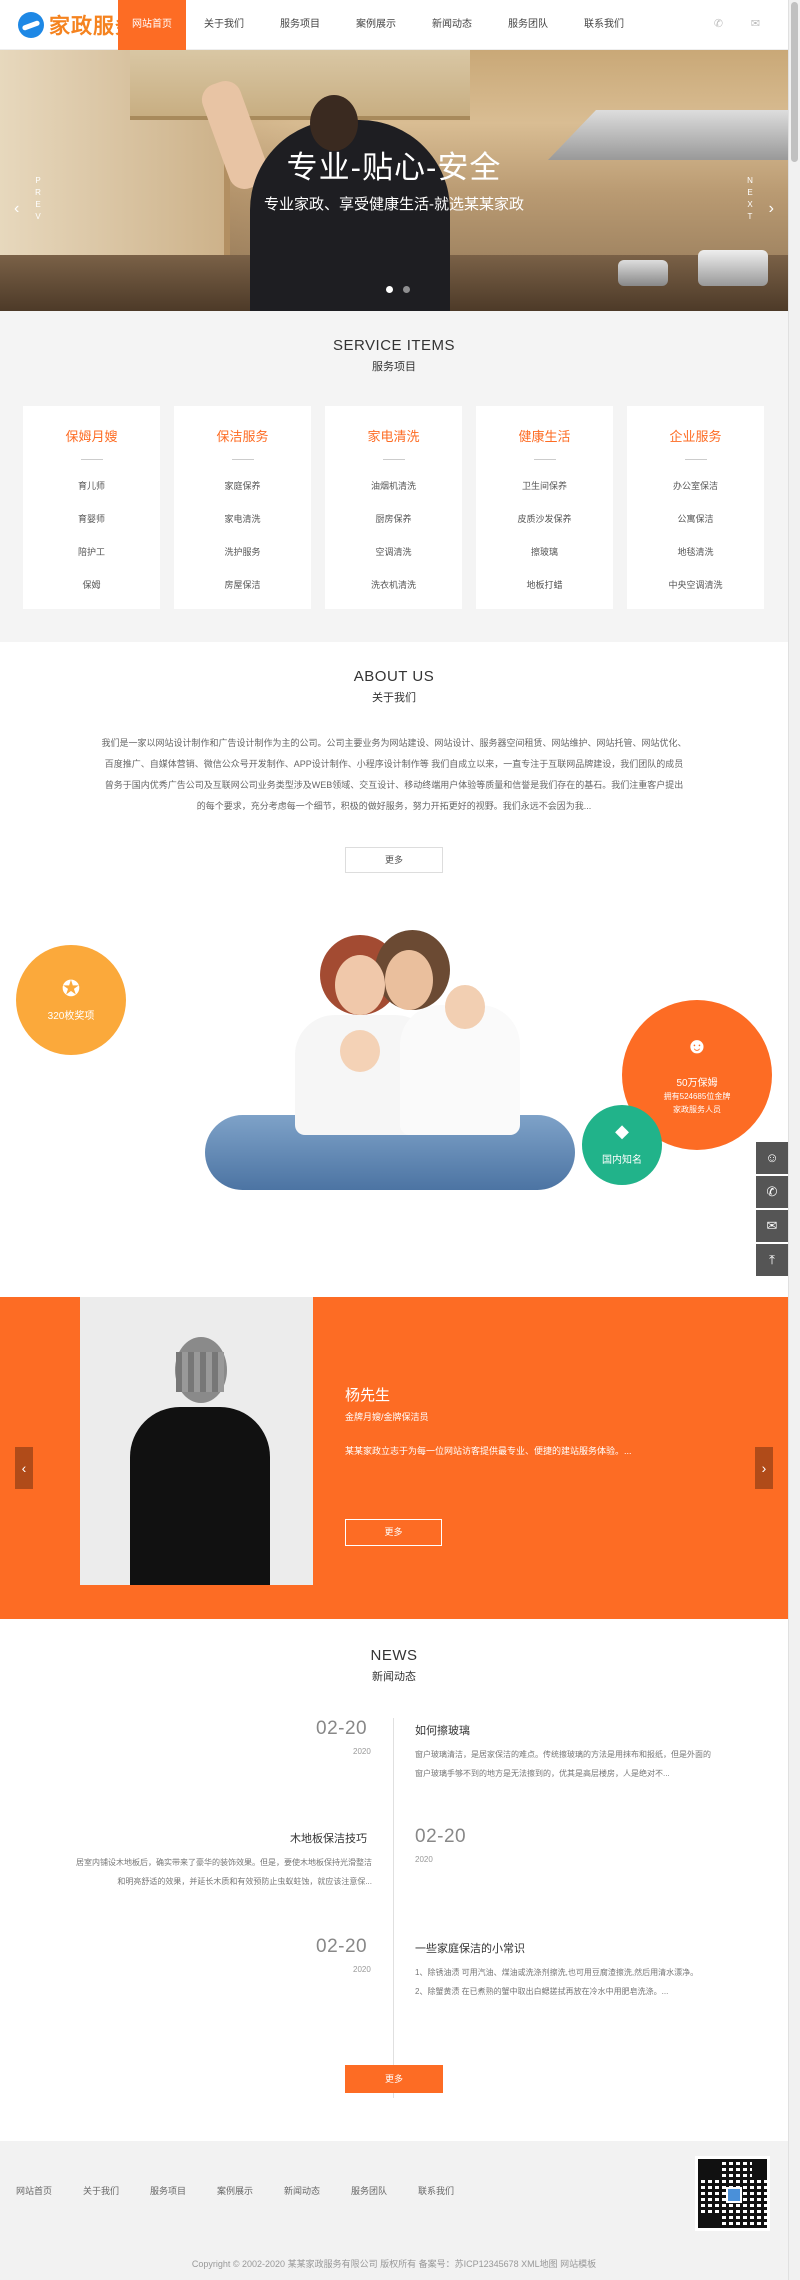 This screenshot has height=2280, width=800. Describe the element at coordinates (242, 552) in the screenshot. I see `service-link: 洗护服务` at that location.